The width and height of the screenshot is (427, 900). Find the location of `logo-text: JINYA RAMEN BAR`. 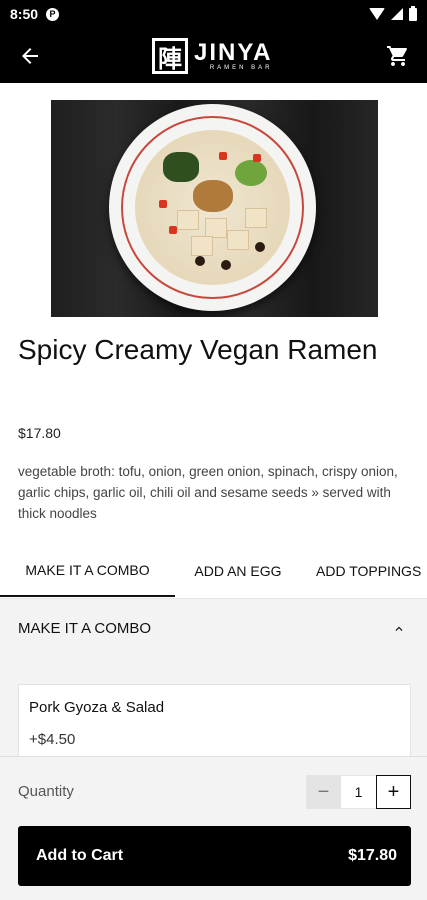

logo-text: JINYA RAMEN BAR is located at coordinates (233, 55).